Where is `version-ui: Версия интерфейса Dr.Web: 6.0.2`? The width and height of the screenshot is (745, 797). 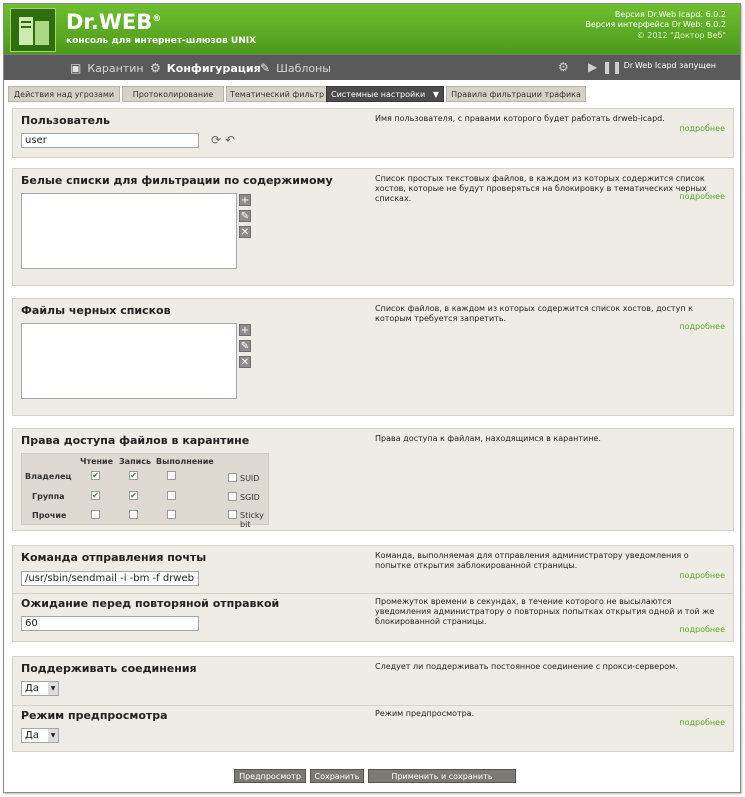
version-ui: Версия интерфейса Dr.Web: 6.0.2 is located at coordinates (655, 24).